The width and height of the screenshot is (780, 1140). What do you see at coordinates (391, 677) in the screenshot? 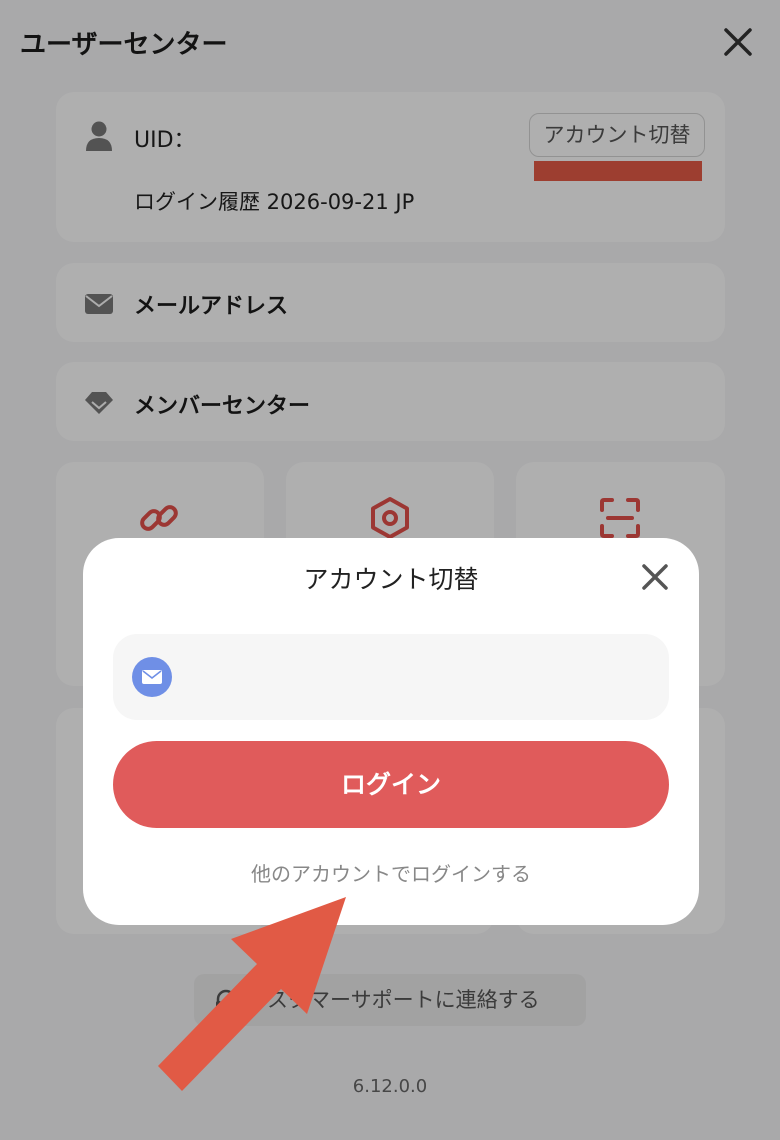
I see `email-field` at bounding box center [391, 677].